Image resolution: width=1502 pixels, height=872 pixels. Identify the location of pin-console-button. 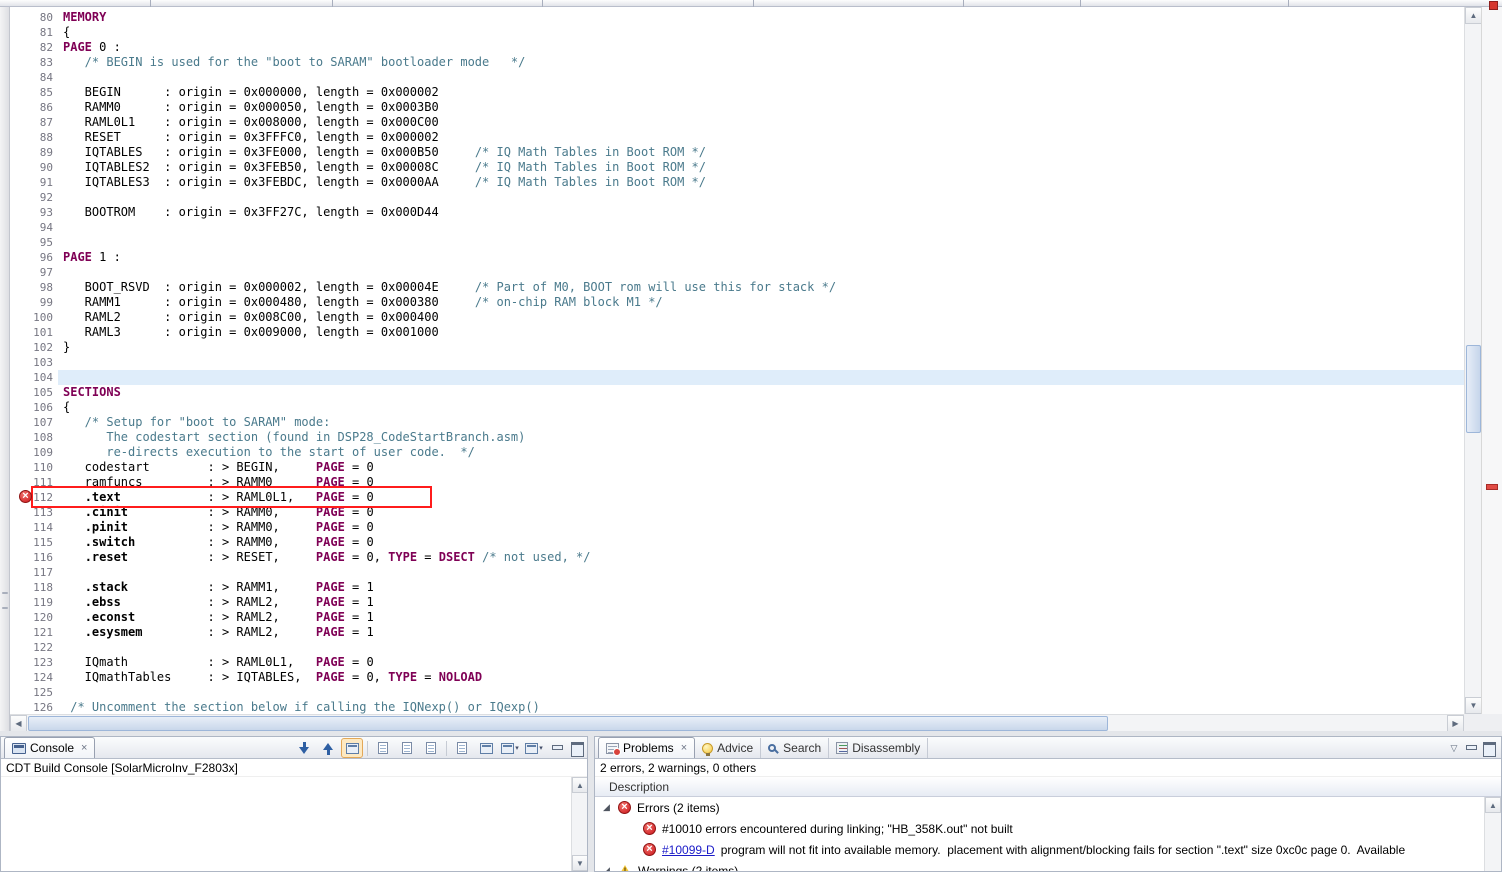
(486, 748).